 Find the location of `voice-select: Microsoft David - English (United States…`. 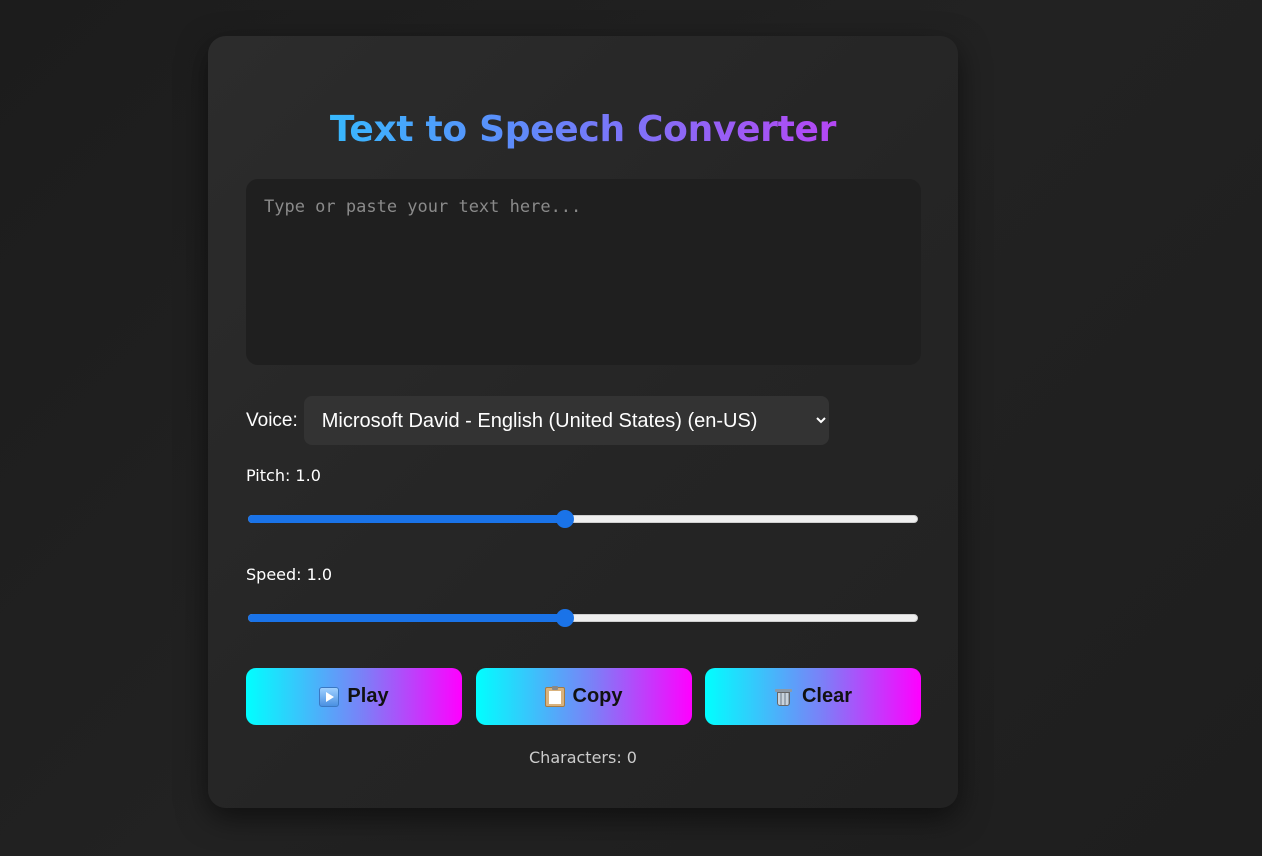

voice-select: Microsoft David - English (United States… is located at coordinates (566, 420).